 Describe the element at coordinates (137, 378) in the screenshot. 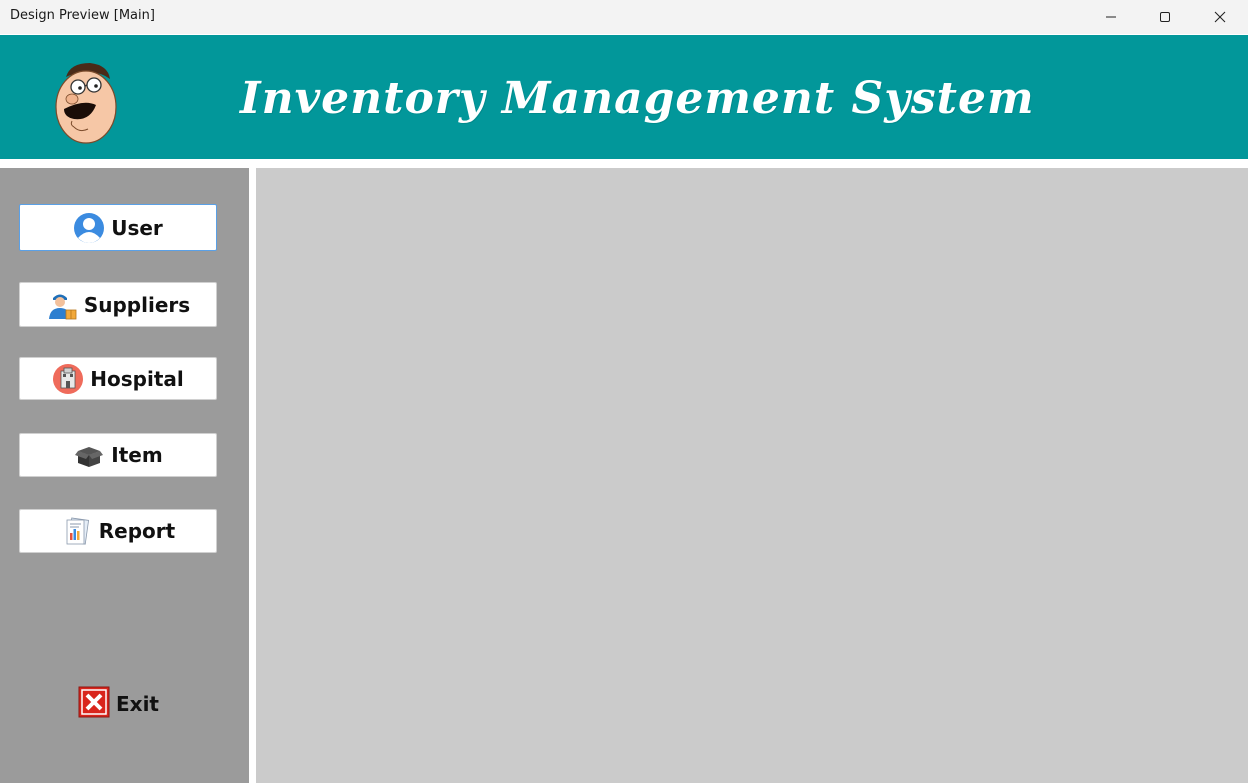

I see `hospital-button-label: Hospital` at that location.